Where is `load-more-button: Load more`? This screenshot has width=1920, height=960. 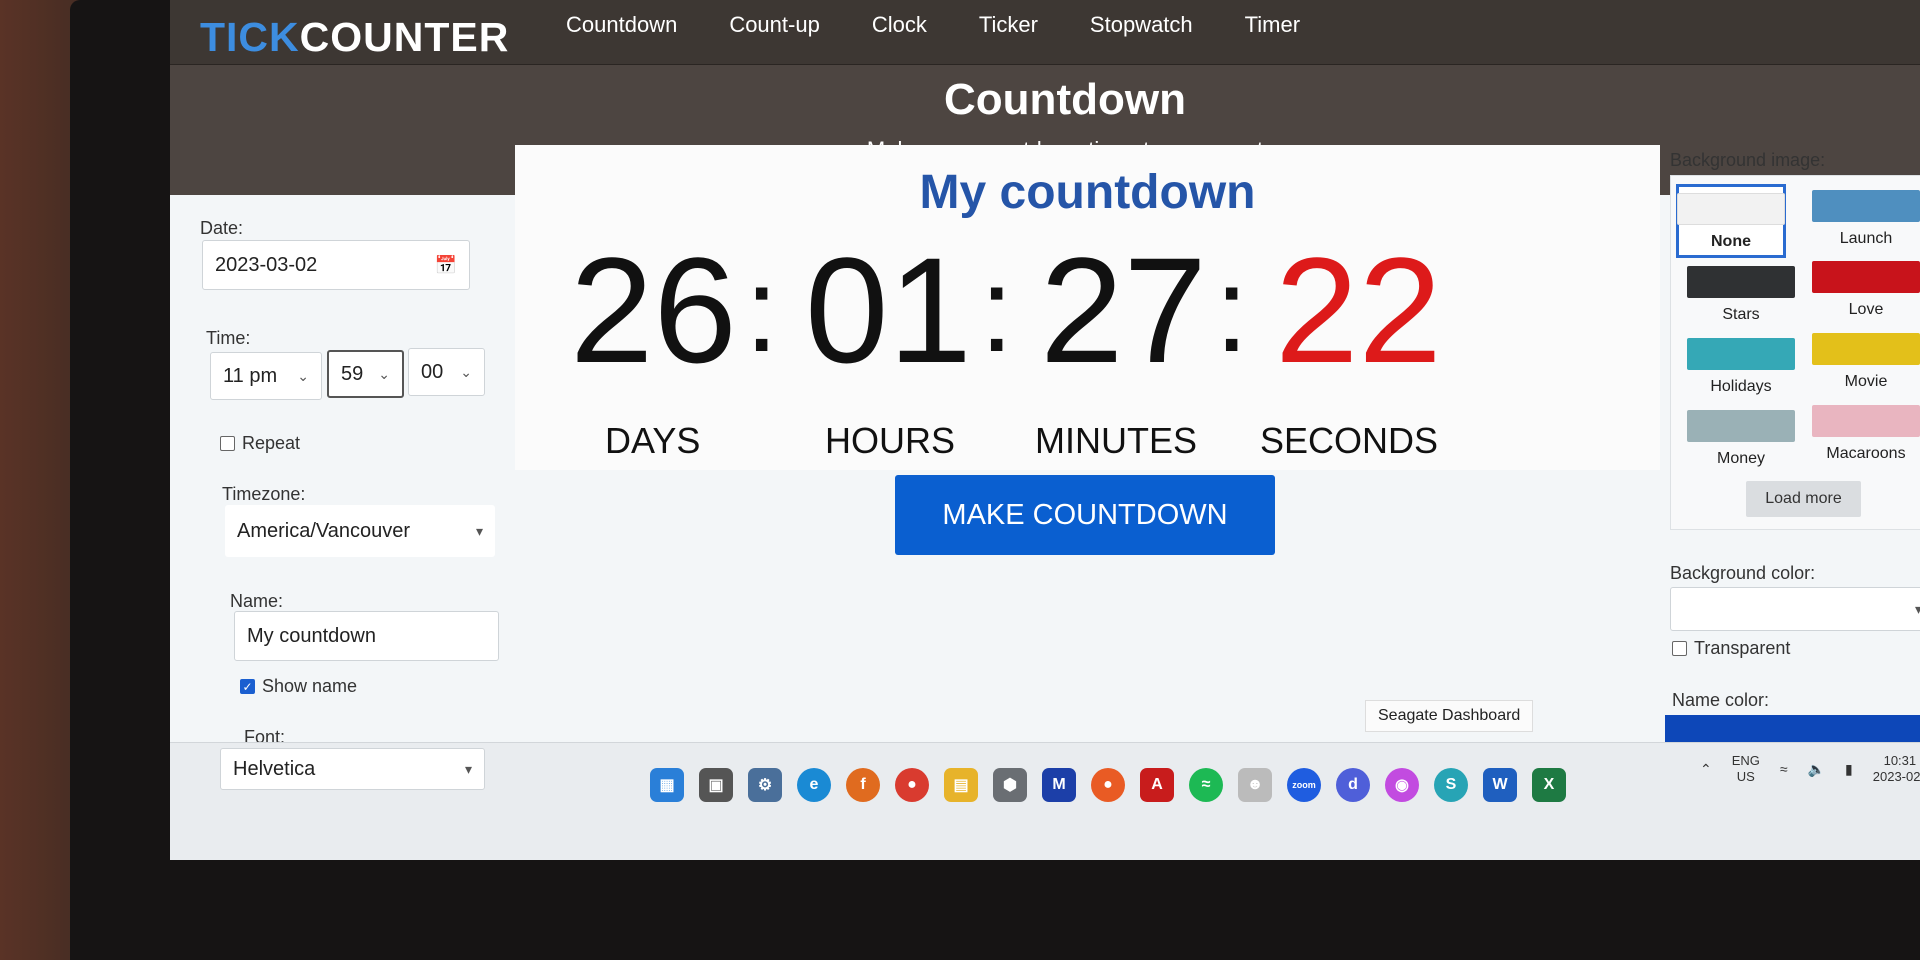
load-more-button: Load more is located at coordinates (1803, 499).